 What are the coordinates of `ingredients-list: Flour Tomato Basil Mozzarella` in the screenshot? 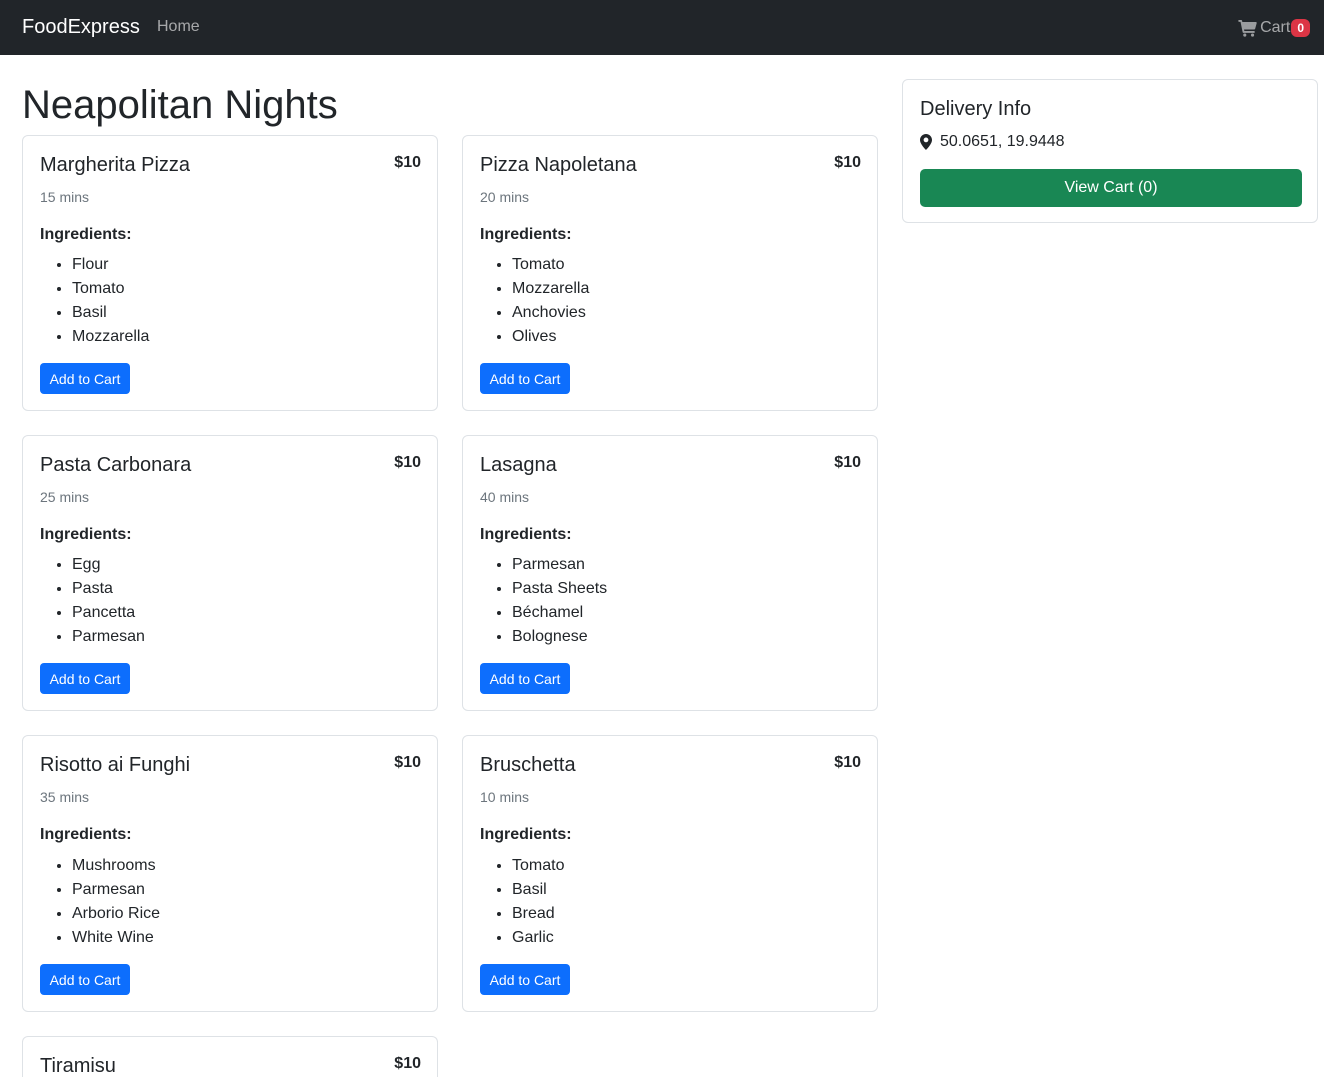 It's located at (110, 301).